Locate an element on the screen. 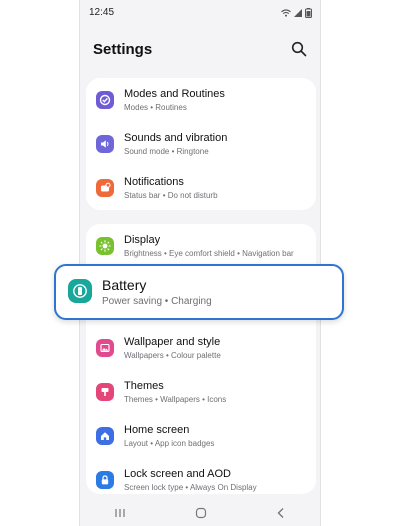  status-icons is located at coordinates (296, 13).